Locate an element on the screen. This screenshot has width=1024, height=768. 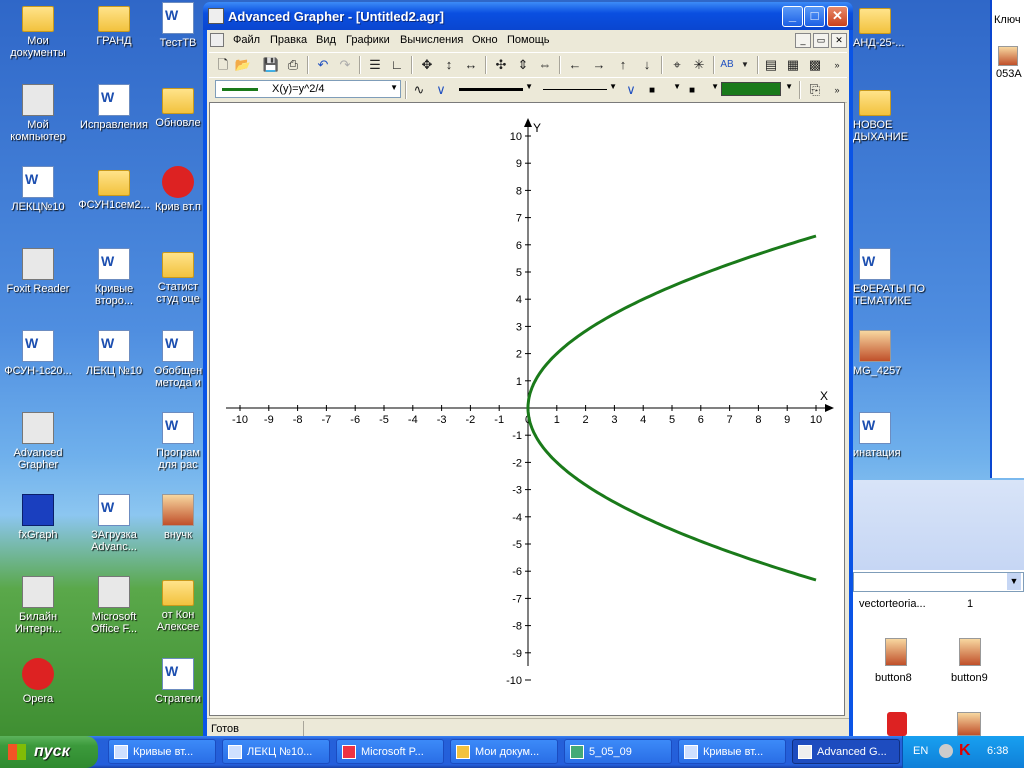
desktop-icon-opera: Opera is located at coordinates (38, 681).